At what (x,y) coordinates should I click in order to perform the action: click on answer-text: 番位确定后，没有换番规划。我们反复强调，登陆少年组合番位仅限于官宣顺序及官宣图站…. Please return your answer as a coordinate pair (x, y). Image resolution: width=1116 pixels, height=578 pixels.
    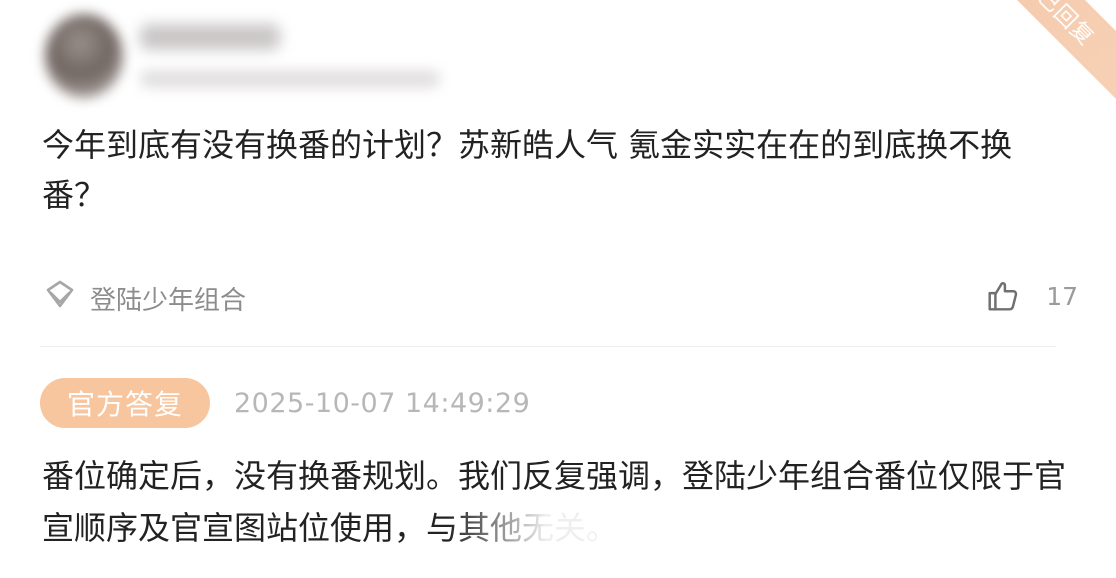
    Looking at the image, I should click on (554, 502).